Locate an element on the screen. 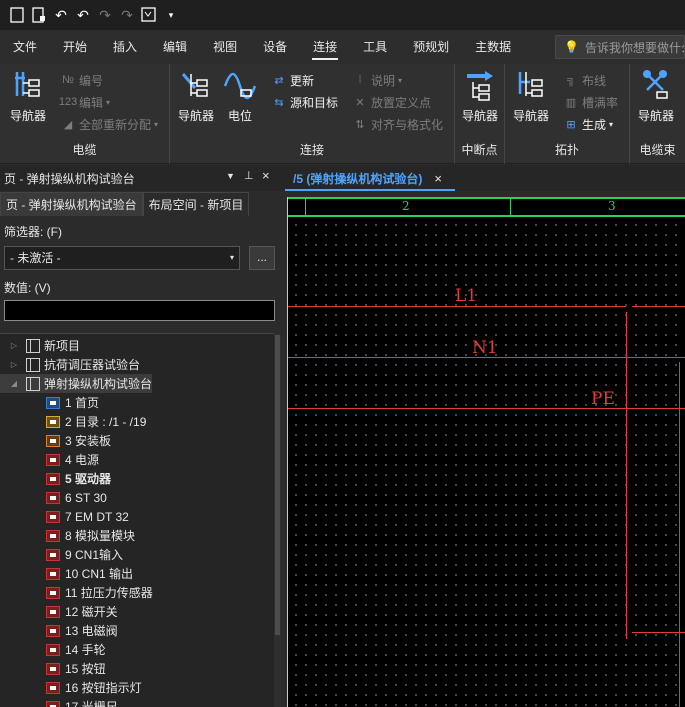 The height and width of the screenshot is (707, 685). tree-project-item: ▷ 新项目 is located at coordinates (40, 345).